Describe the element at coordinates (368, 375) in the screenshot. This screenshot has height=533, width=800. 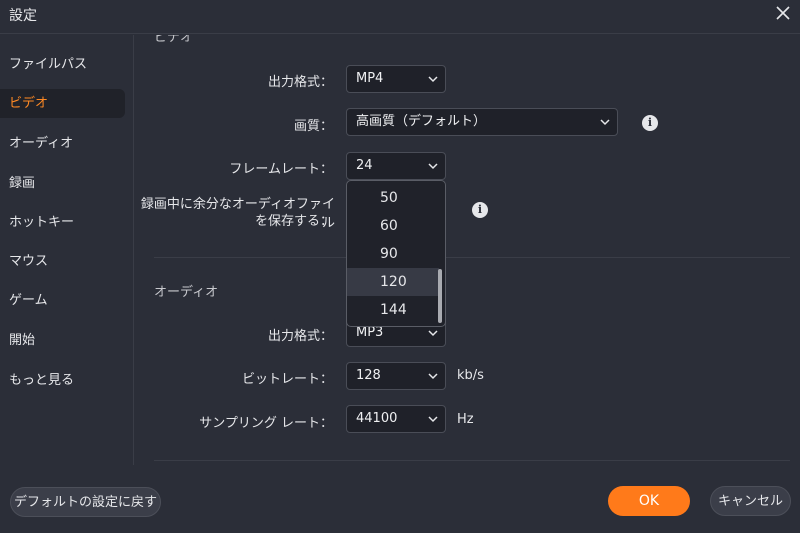
I see `audio-bitrate-value: 128` at that location.